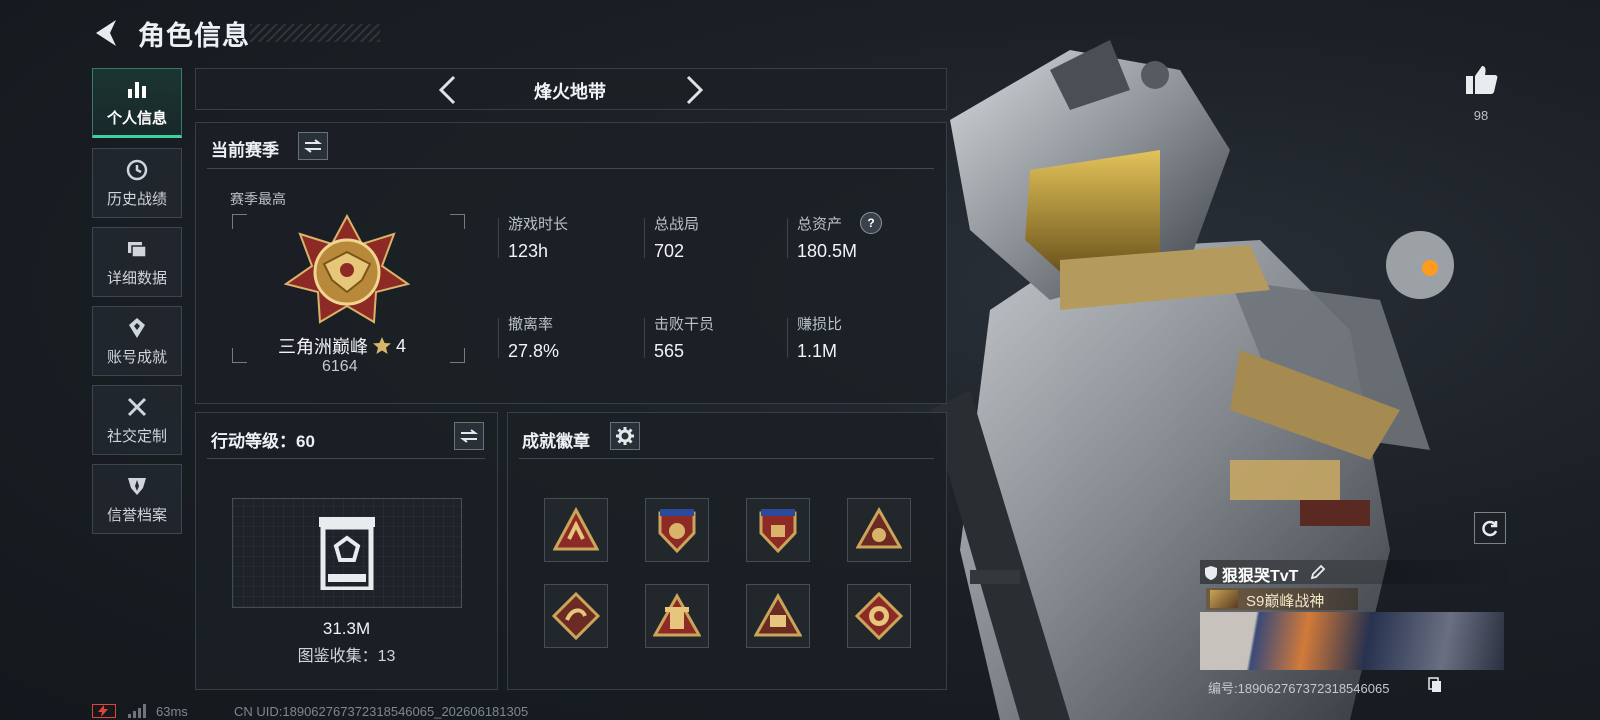 The image size is (1600, 720). Describe the element at coordinates (136, 515) in the screenshot. I see `sidebar-item-label: 信誉档案` at that location.